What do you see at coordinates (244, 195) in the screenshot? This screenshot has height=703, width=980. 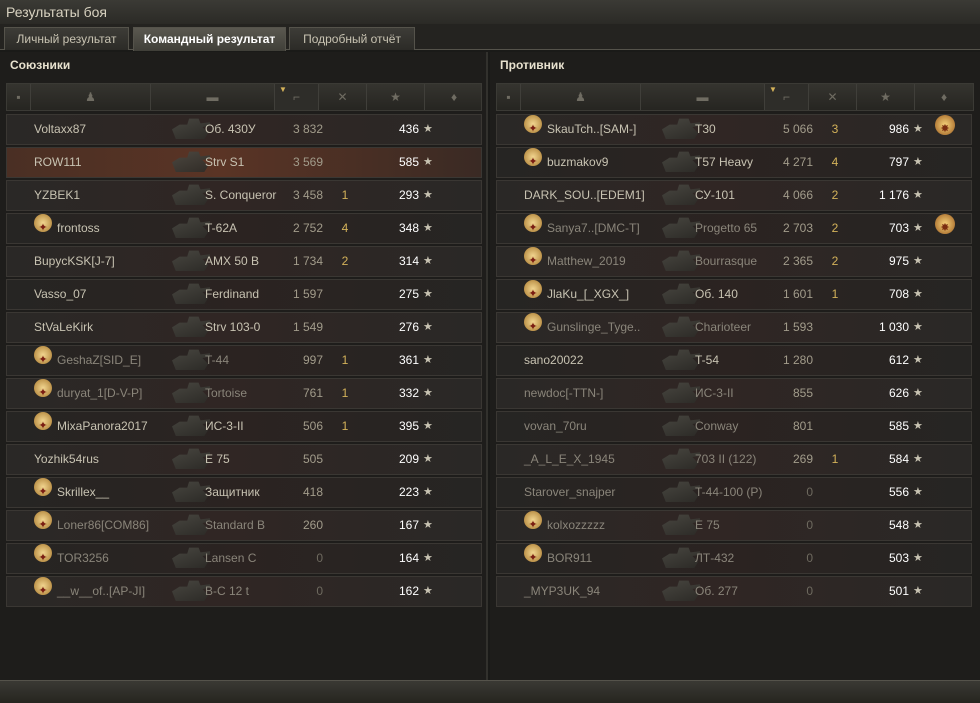 I see `table-row: YZBEK1 S. Conqueror 3 458 1 293 ★` at bounding box center [244, 195].